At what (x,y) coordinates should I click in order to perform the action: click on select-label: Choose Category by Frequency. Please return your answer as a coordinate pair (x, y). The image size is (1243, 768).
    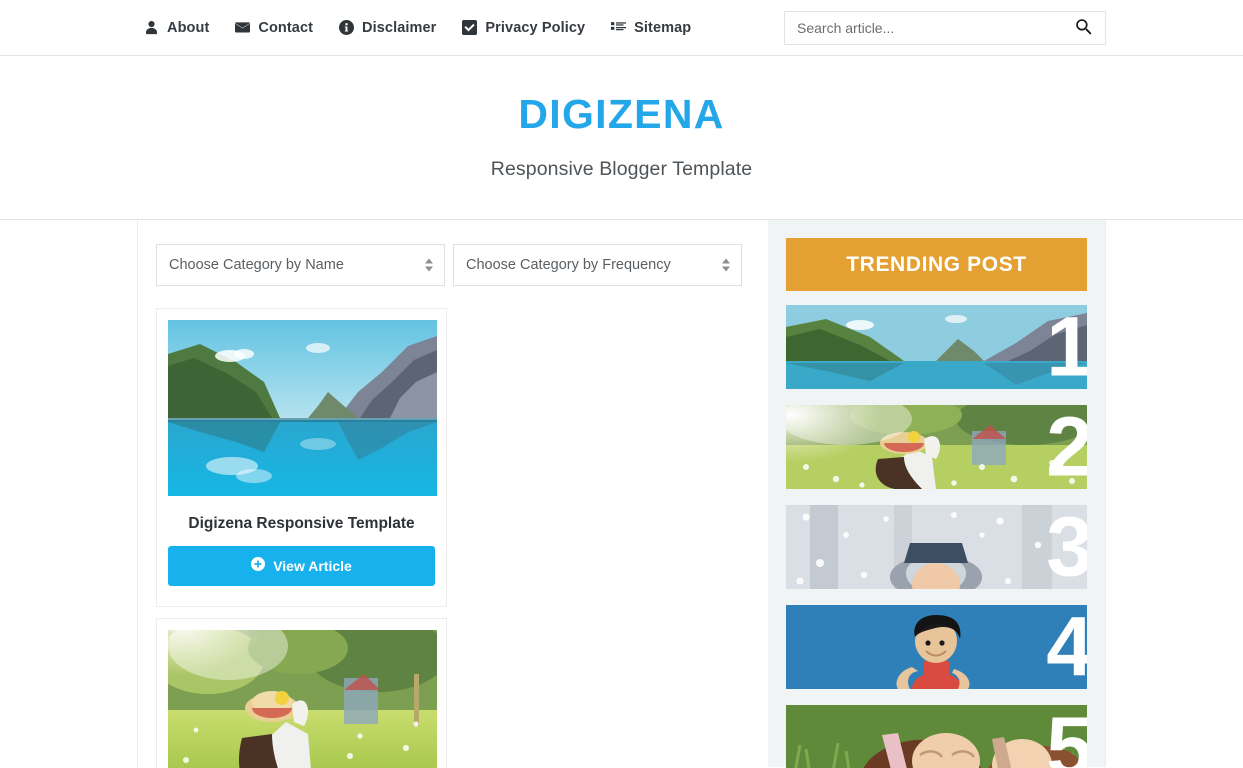
    Looking at the image, I should click on (568, 265).